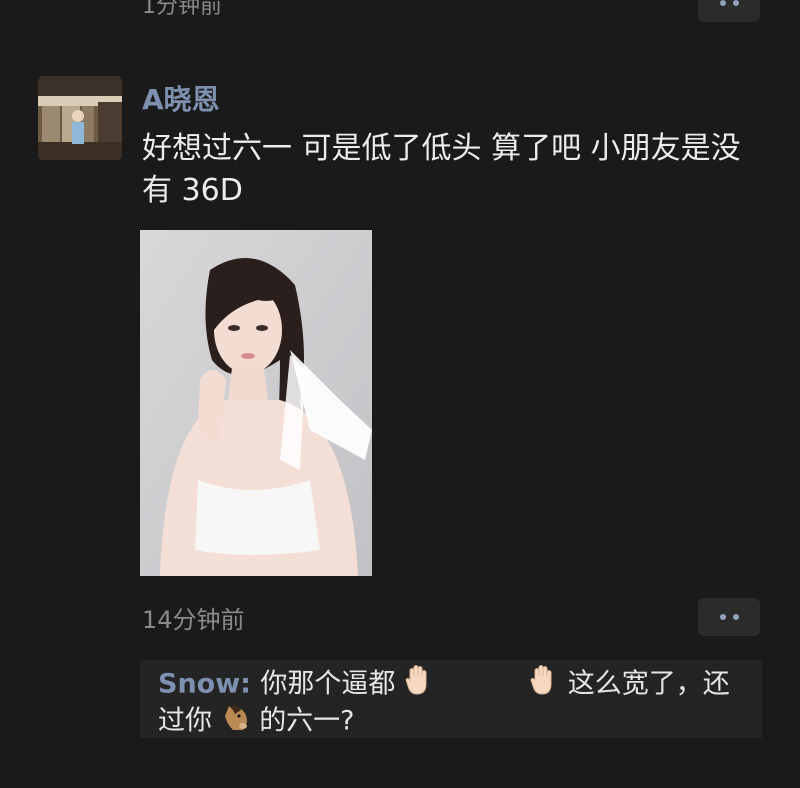 The image size is (800, 788). Describe the element at coordinates (199, 684) in the screenshot. I see `commenter-name: Snow` at that location.